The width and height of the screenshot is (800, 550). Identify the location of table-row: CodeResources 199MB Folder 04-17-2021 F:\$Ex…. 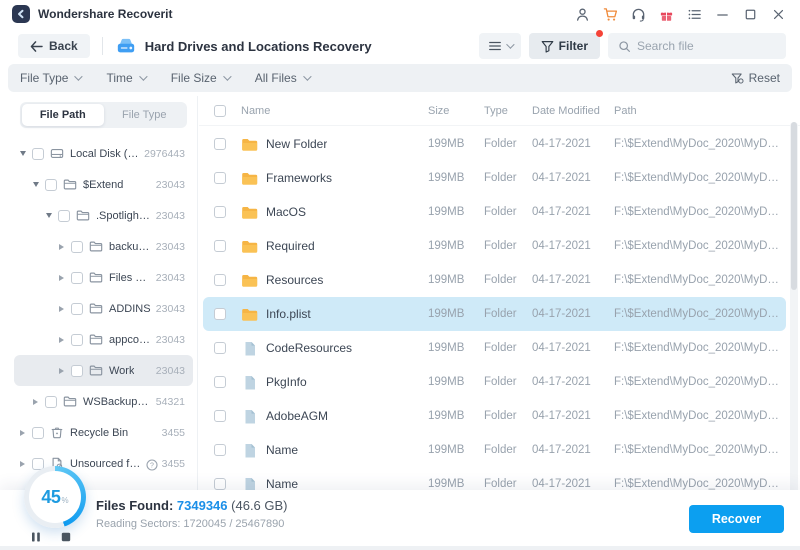
(494, 348).